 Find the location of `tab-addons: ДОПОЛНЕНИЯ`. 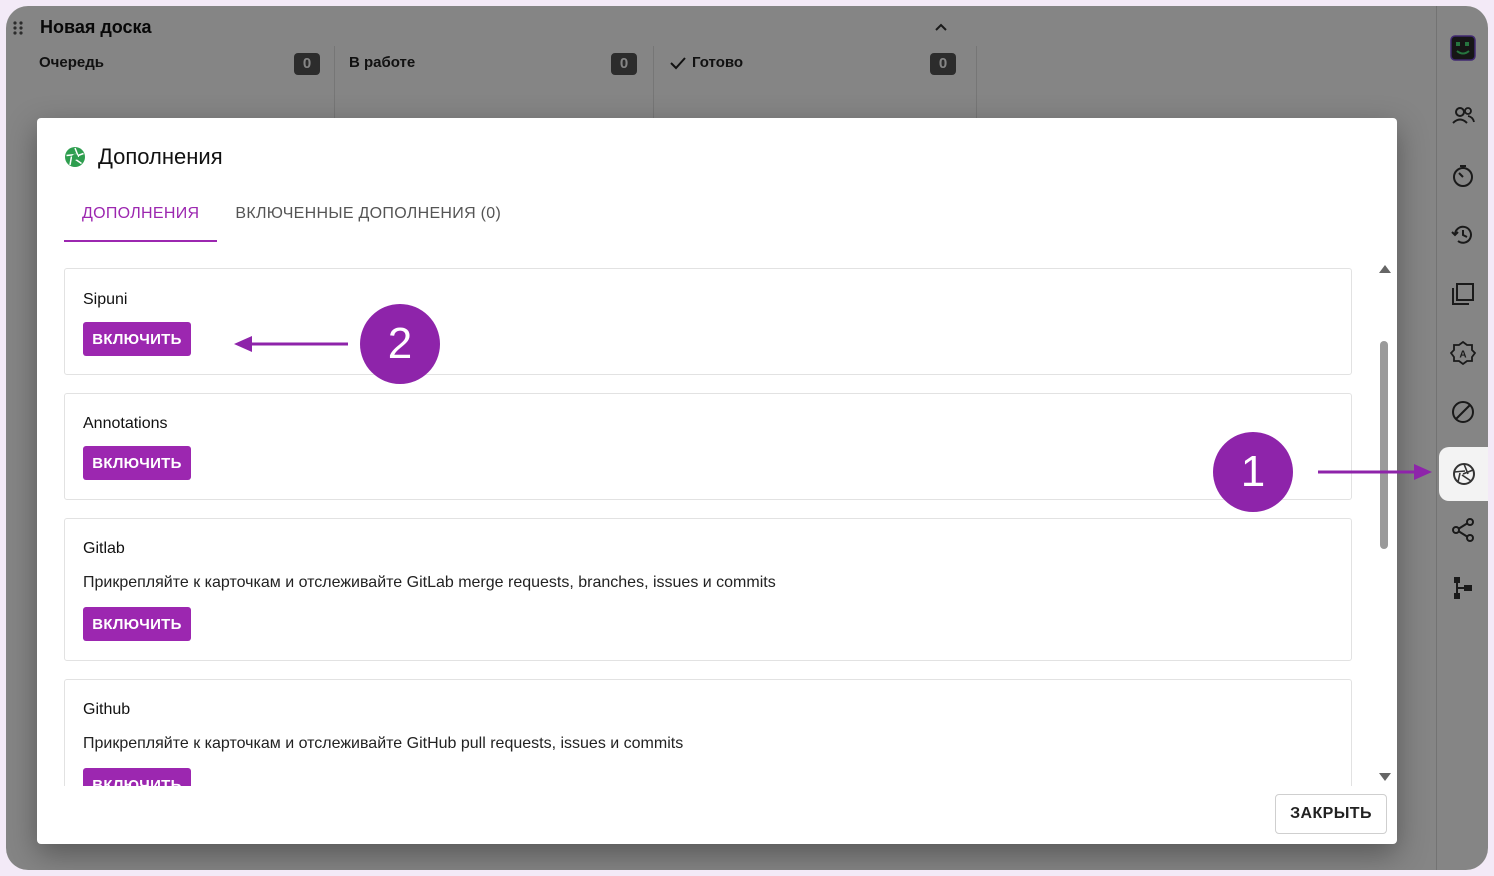

tab-addons: ДОПОЛНЕНИЯ is located at coordinates (141, 219).